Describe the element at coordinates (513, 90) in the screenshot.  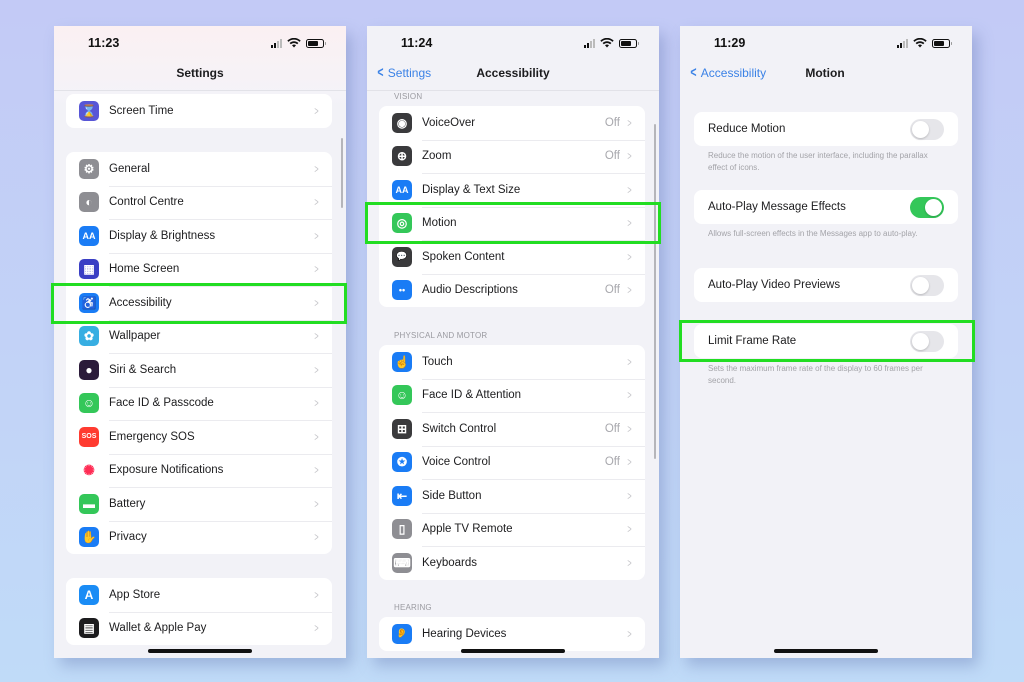
I see `nav-divider` at that location.